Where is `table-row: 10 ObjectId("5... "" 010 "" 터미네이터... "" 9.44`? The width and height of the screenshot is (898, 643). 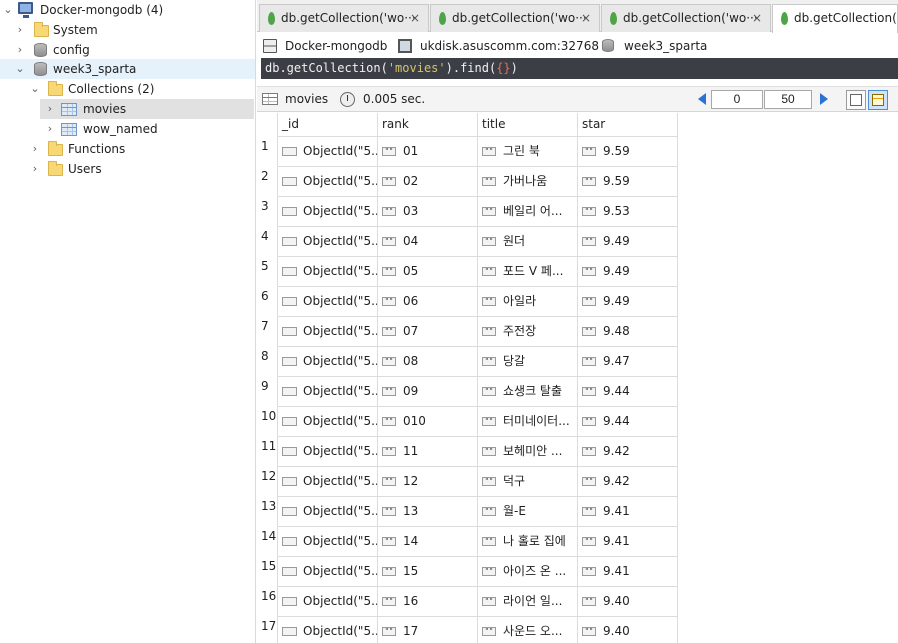 table-row: 10 ObjectId("5... "" 010 "" 터미네이터... "" 9.44 is located at coordinates (467, 421).